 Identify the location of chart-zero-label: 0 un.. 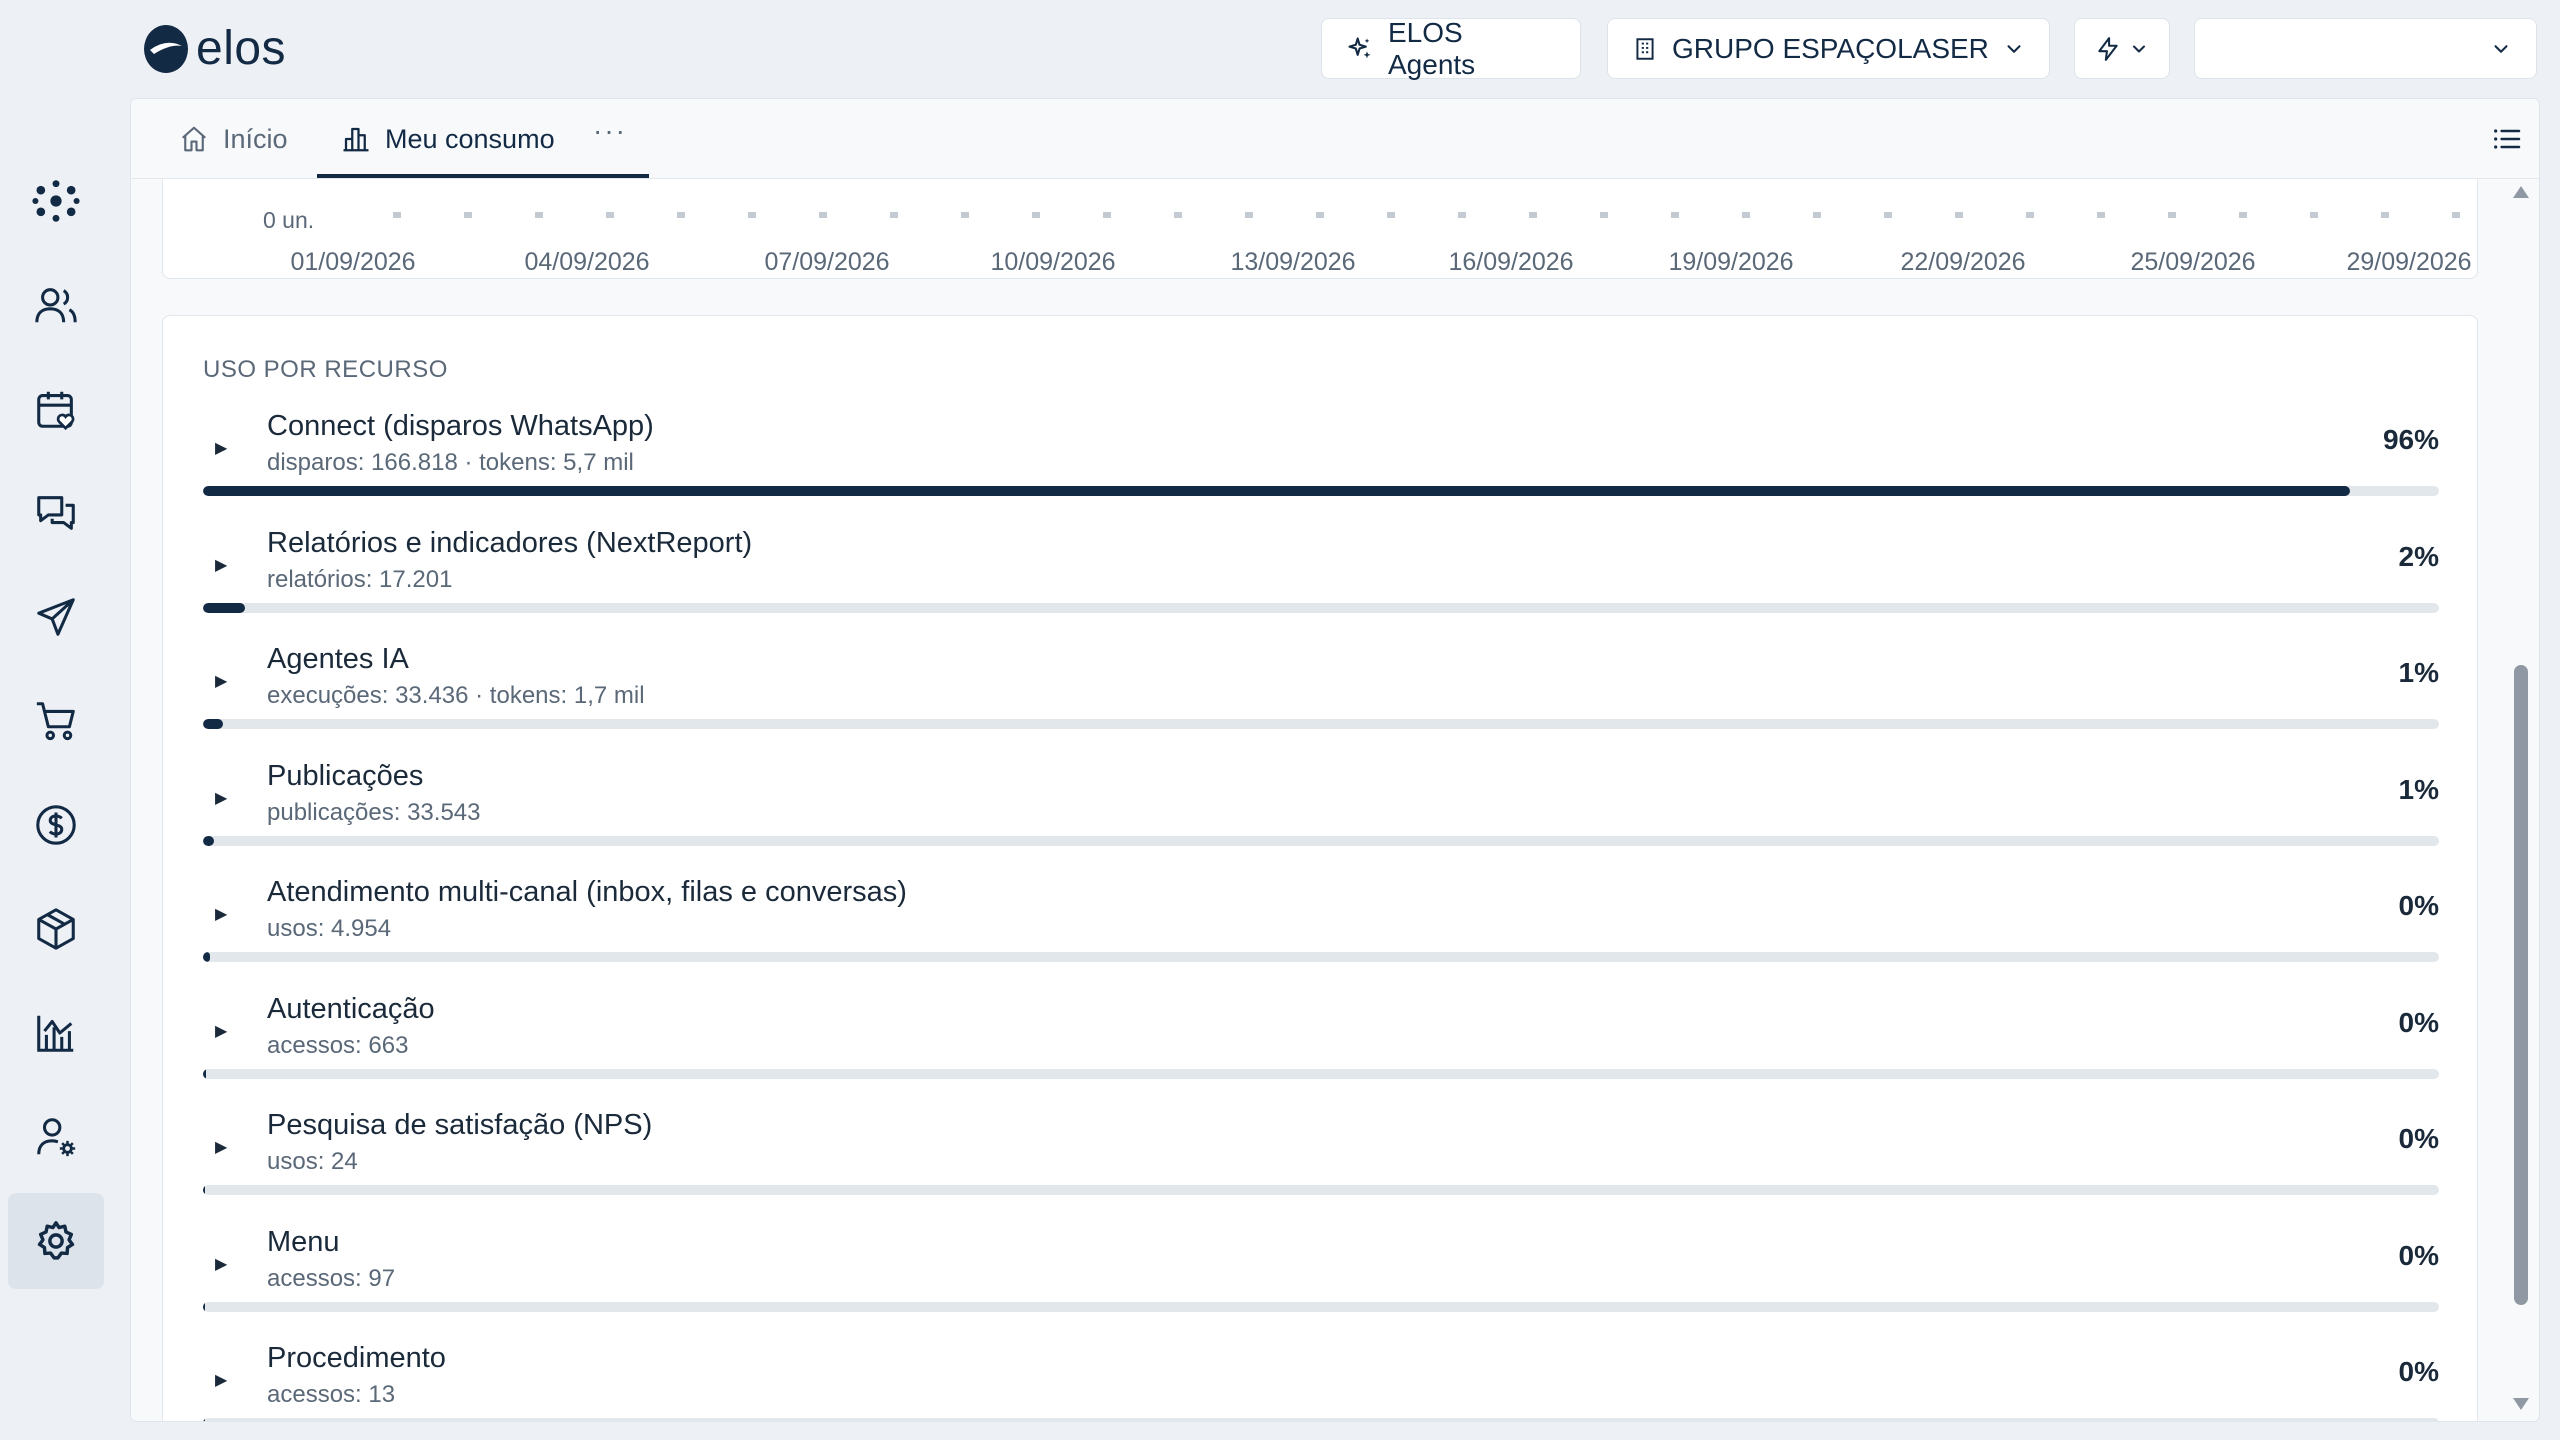
(289, 220).